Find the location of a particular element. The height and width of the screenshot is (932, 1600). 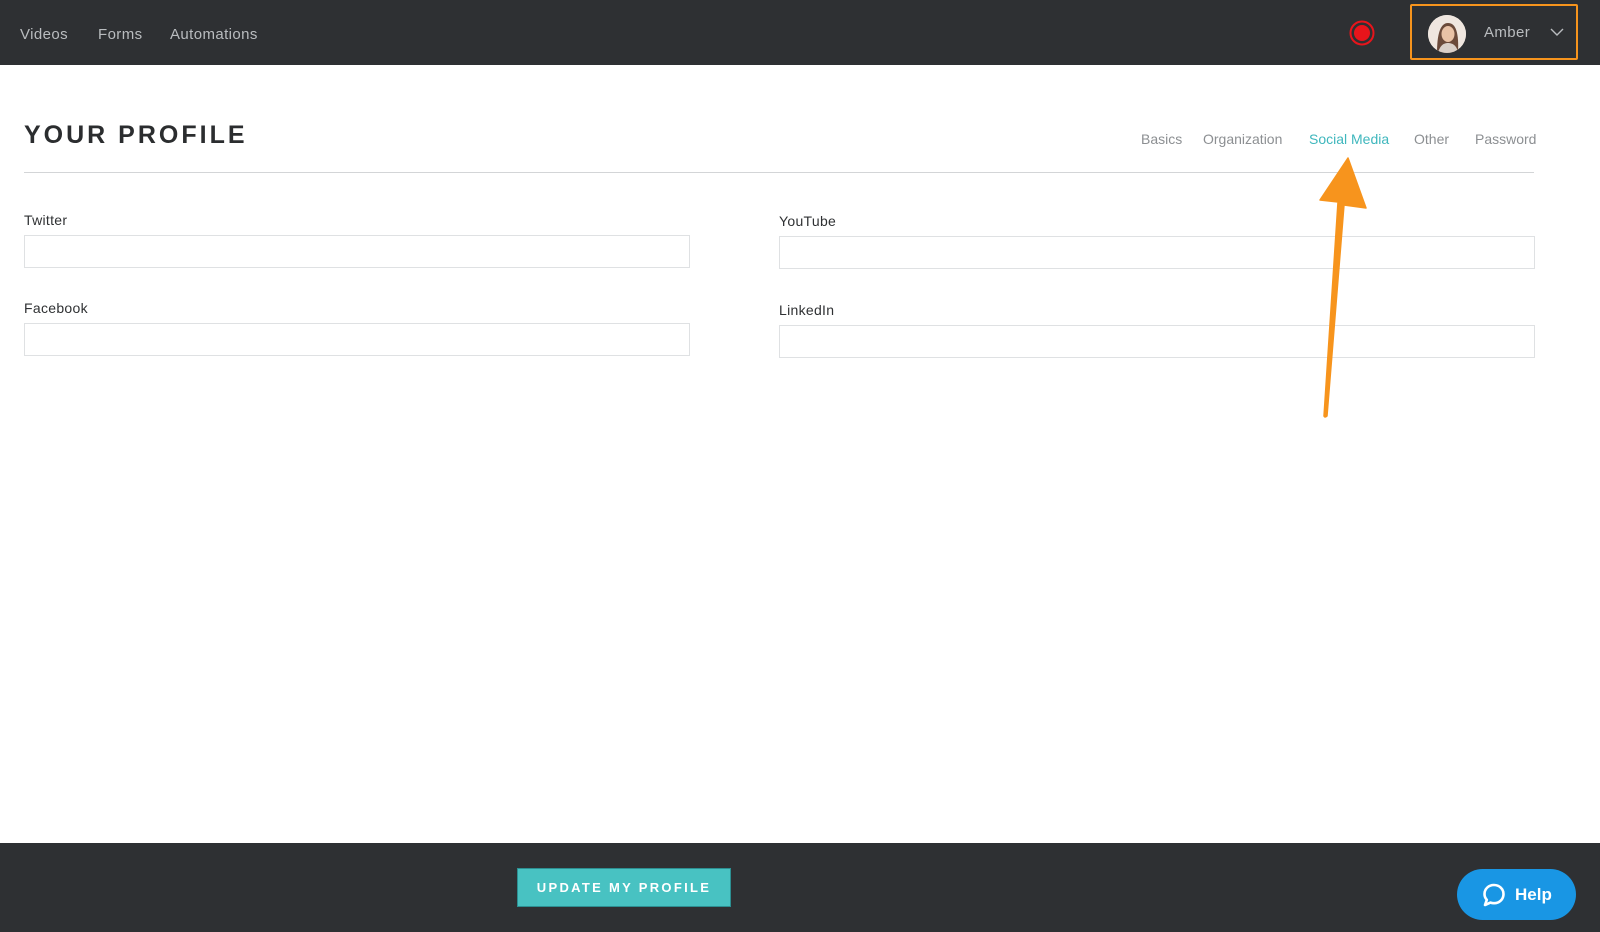

record-icon is located at coordinates (1362, 33).